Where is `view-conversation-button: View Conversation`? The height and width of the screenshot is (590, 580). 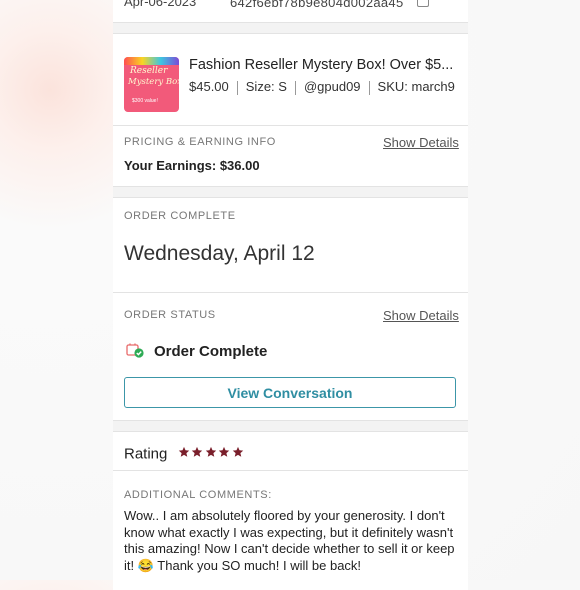
view-conversation-button: View Conversation is located at coordinates (290, 392).